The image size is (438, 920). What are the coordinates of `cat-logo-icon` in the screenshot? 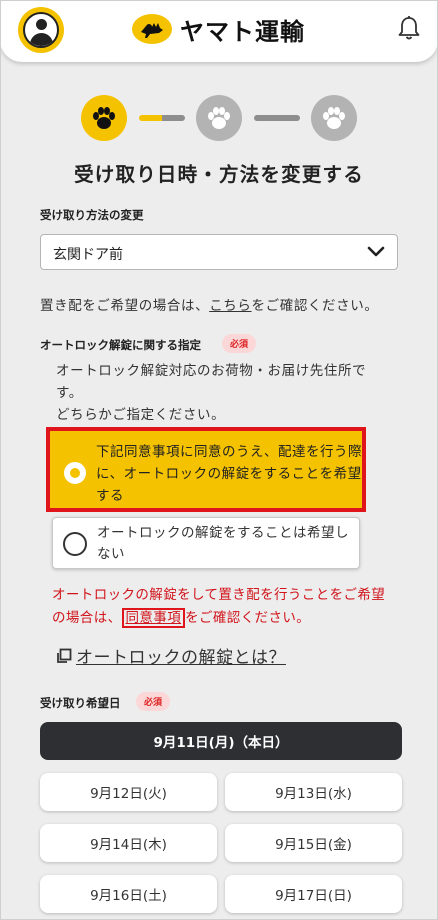 It's located at (152, 29).